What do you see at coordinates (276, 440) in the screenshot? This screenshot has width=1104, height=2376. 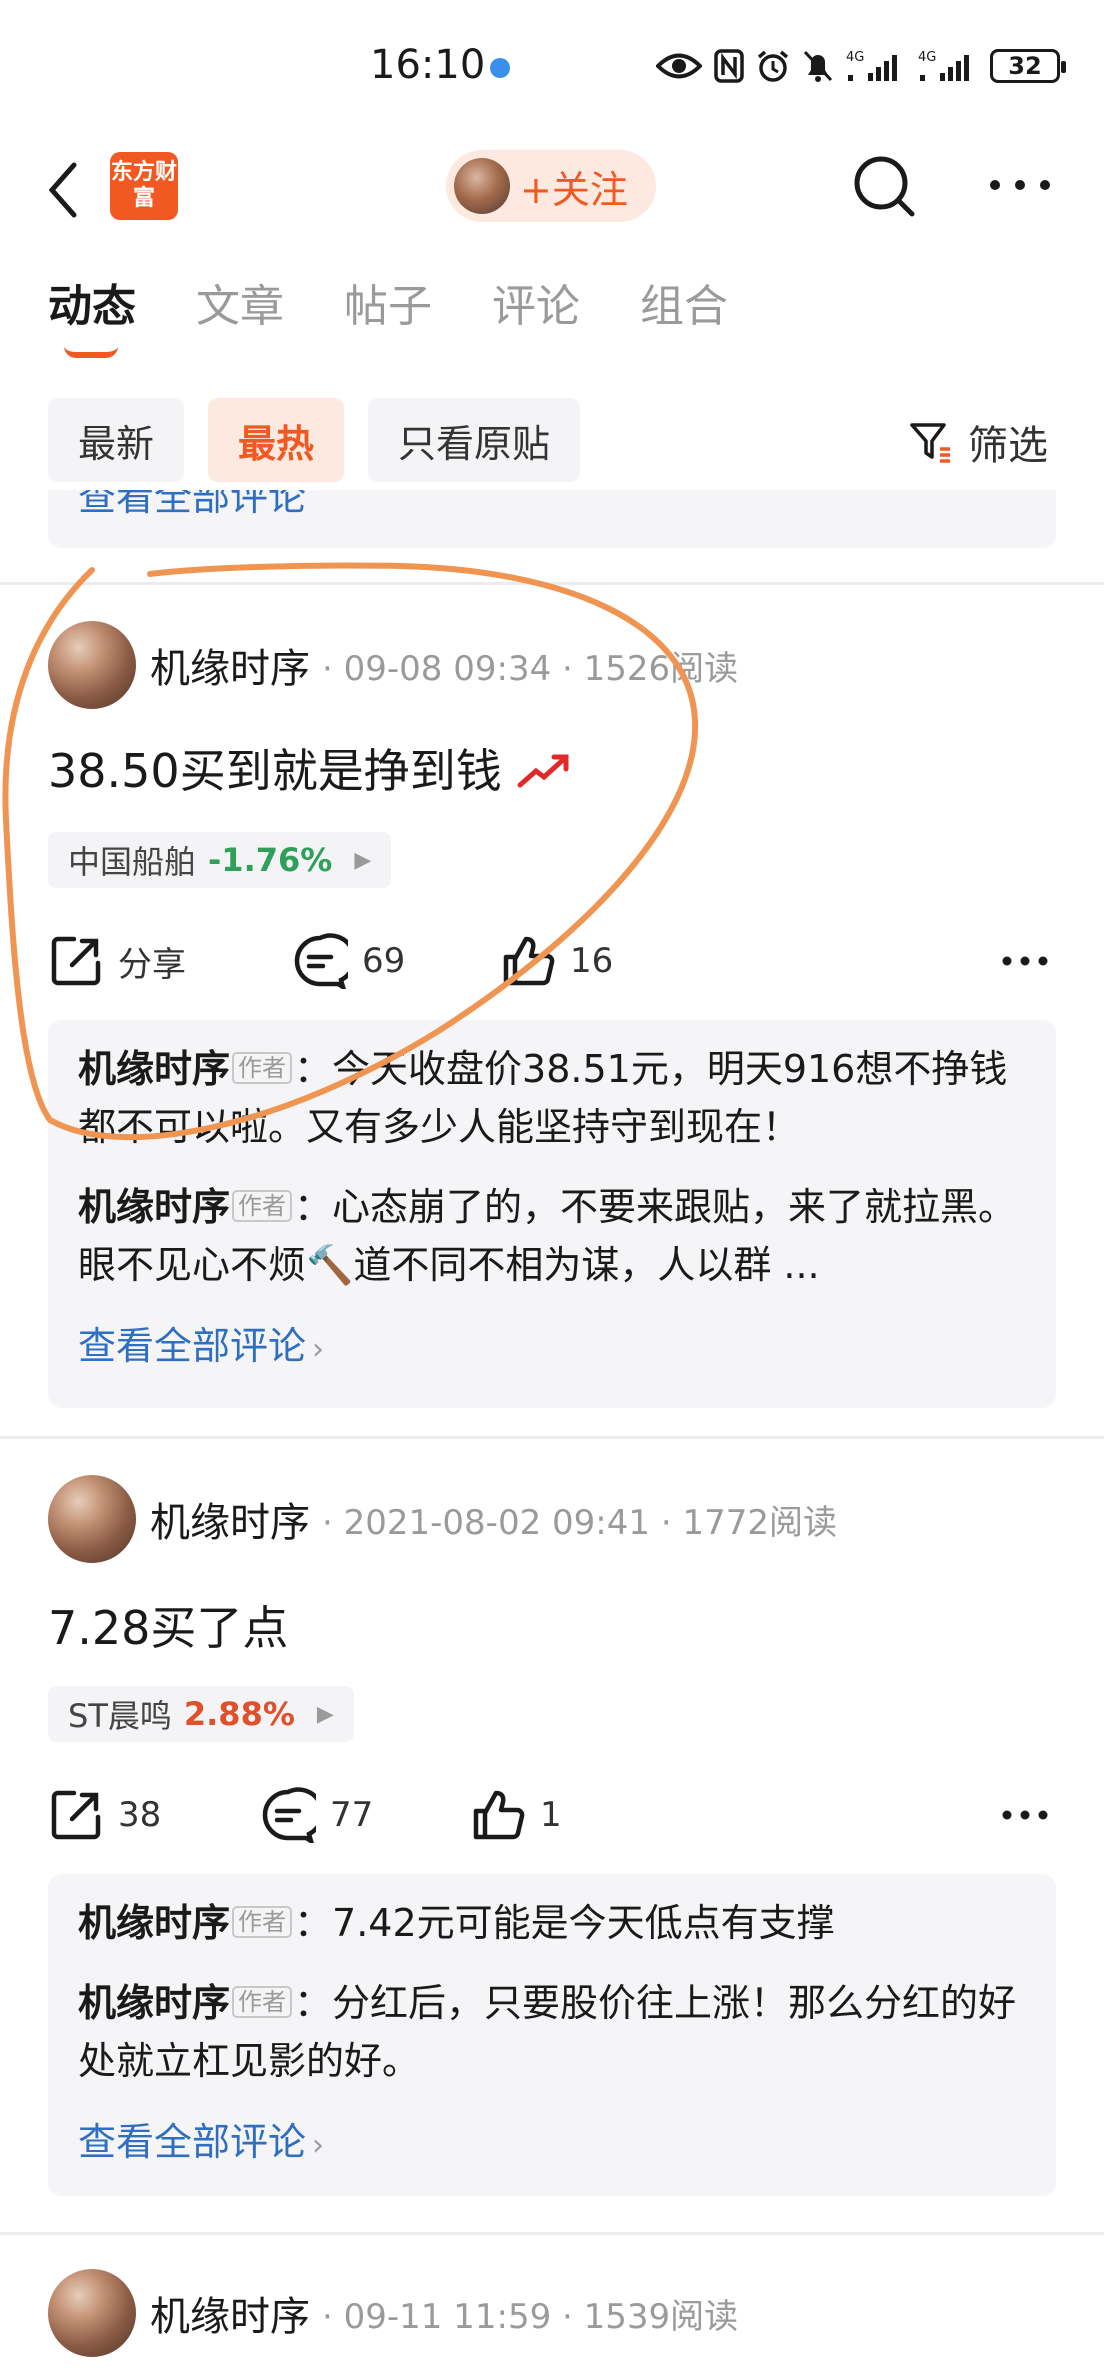 I see `chip-hot: 最热` at bounding box center [276, 440].